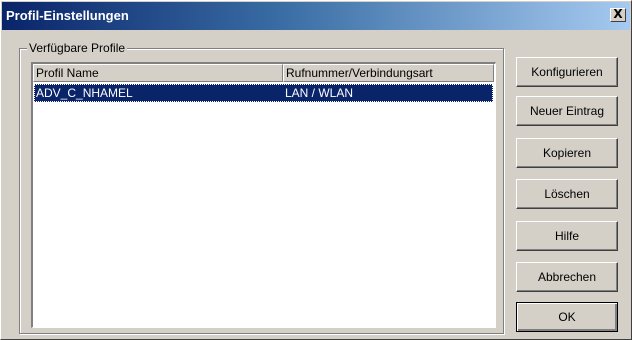 The height and width of the screenshot is (340, 632). What do you see at coordinates (567, 277) in the screenshot?
I see `cancel-button: Abbrechen` at bounding box center [567, 277].